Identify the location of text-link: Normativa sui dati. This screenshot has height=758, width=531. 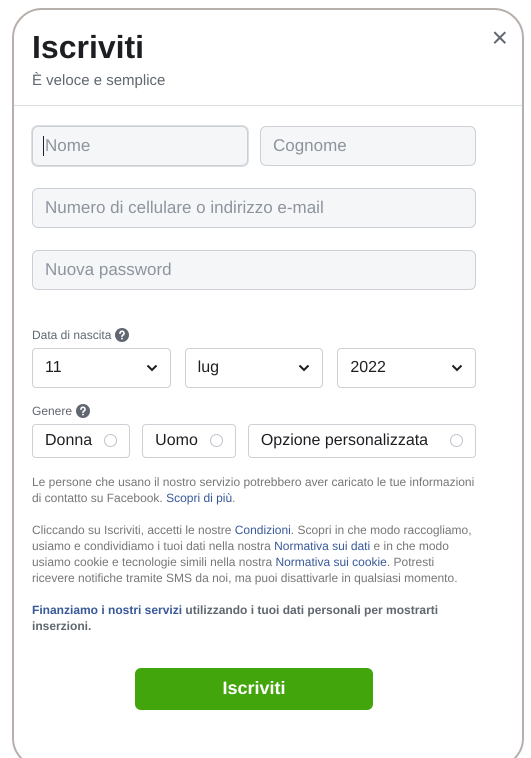
(322, 545).